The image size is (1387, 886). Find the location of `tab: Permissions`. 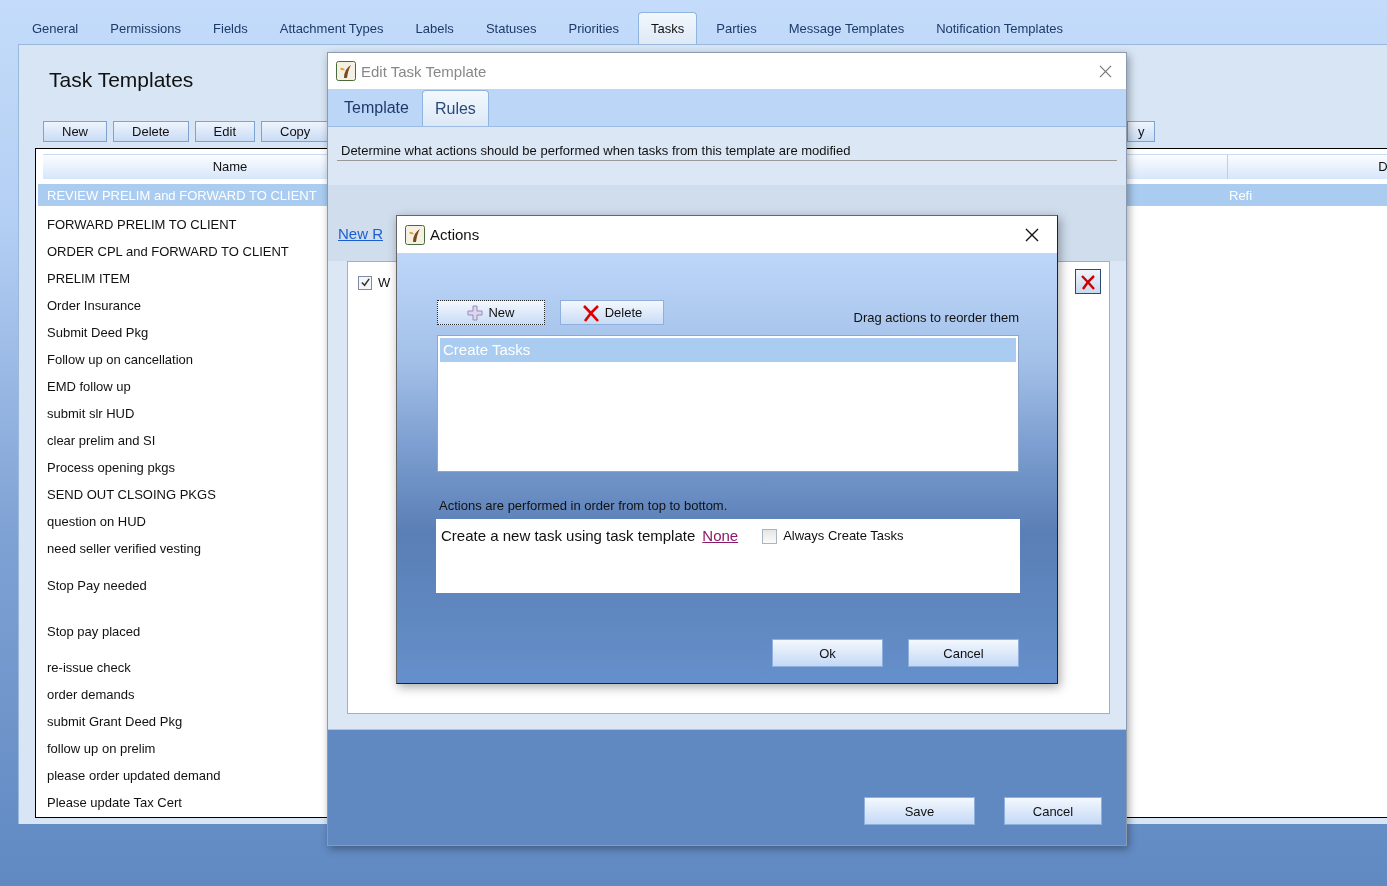

tab: Permissions is located at coordinates (146, 28).